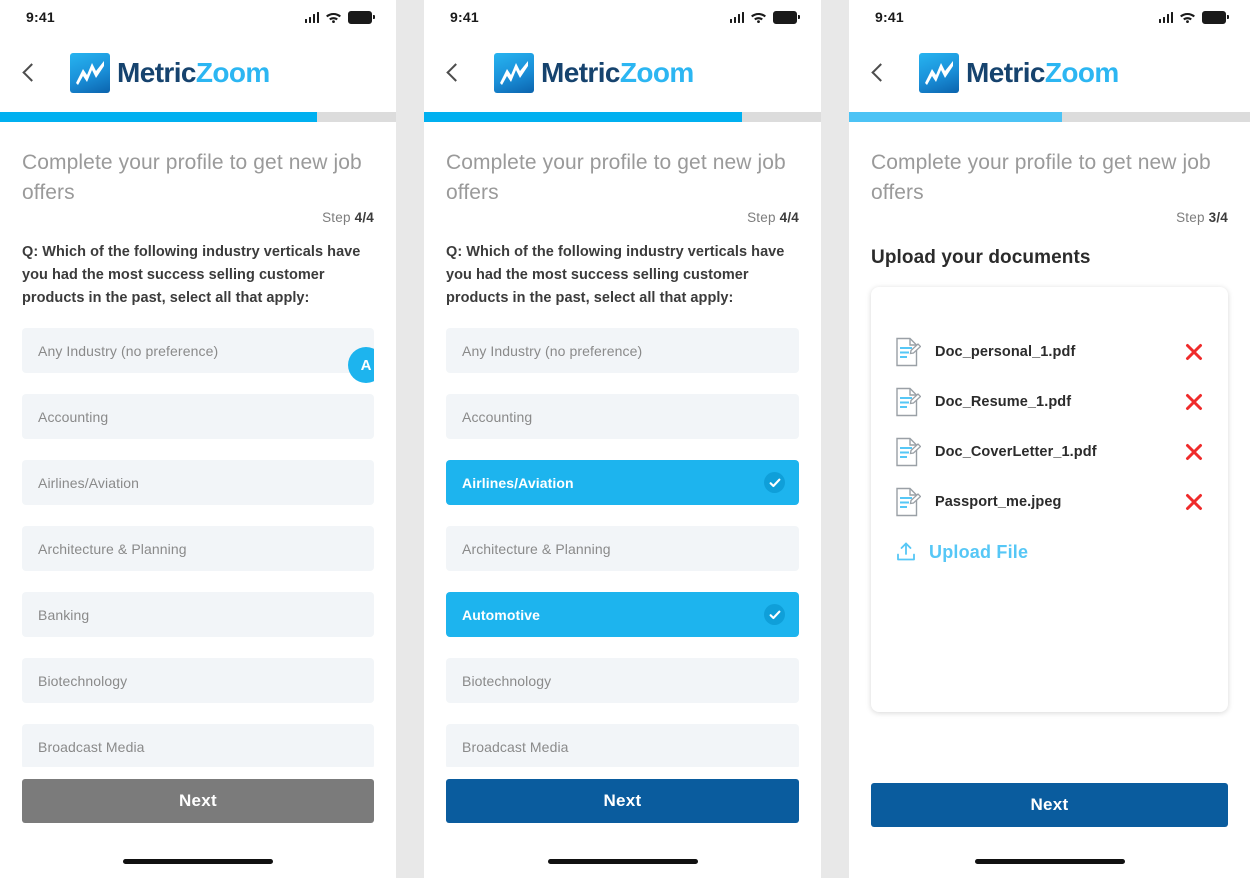  I want to click on document-row: Doc_CoverLetter_1.pdf, so click(1049, 452).